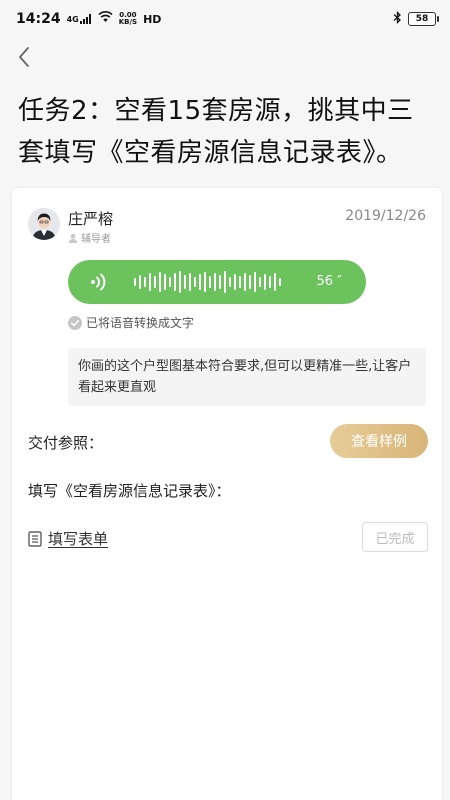  What do you see at coordinates (78, 539) in the screenshot?
I see `fill-form-link-label: 填写表单` at bounding box center [78, 539].